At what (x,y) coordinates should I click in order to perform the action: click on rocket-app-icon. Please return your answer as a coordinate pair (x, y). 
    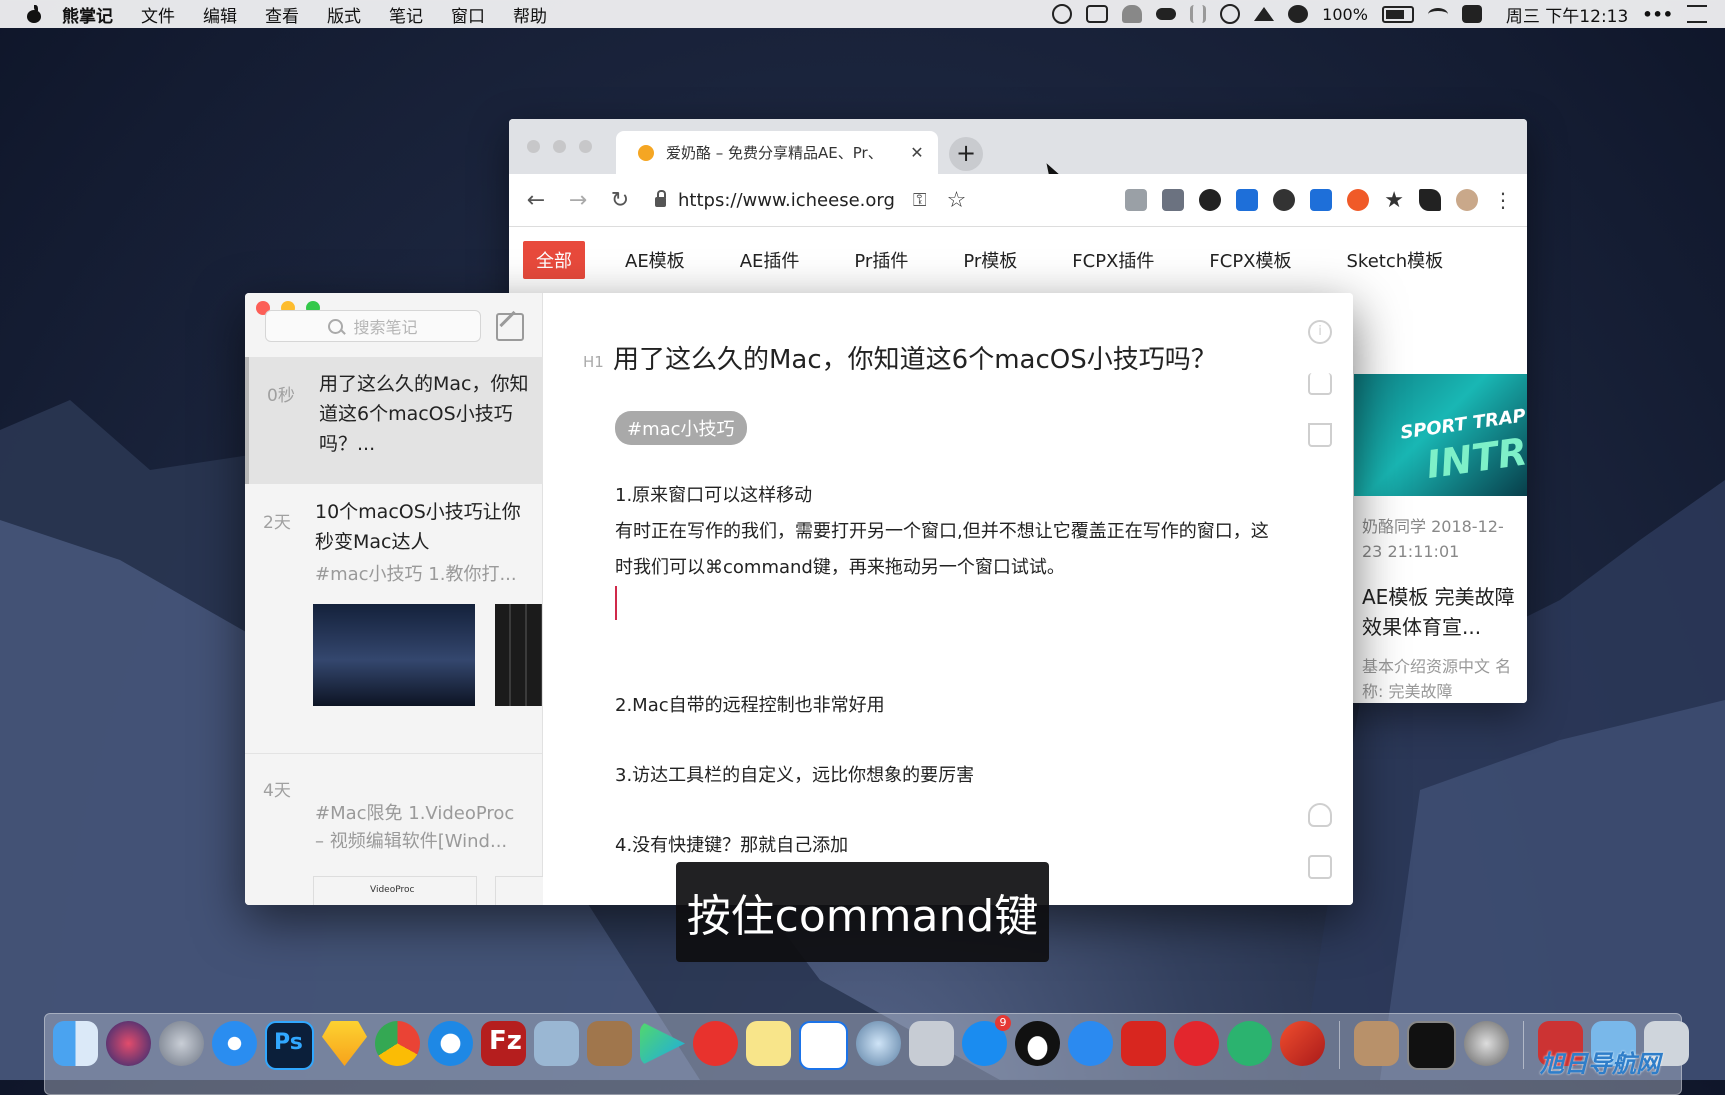
    Looking at the image, I should click on (1302, 1043).